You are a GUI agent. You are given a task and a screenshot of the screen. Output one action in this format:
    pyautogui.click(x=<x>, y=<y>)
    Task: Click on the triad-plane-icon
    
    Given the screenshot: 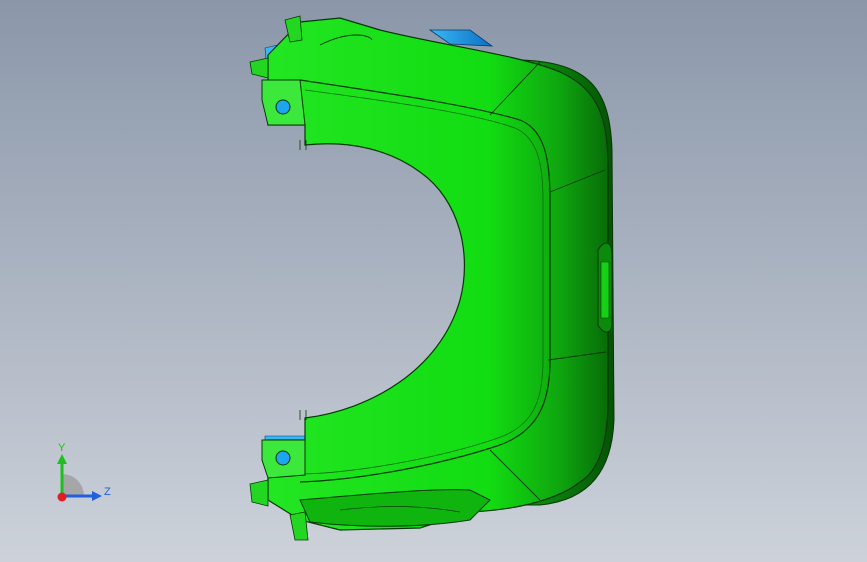 What is the action you would take?
    pyautogui.click(x=73, y=485)
    